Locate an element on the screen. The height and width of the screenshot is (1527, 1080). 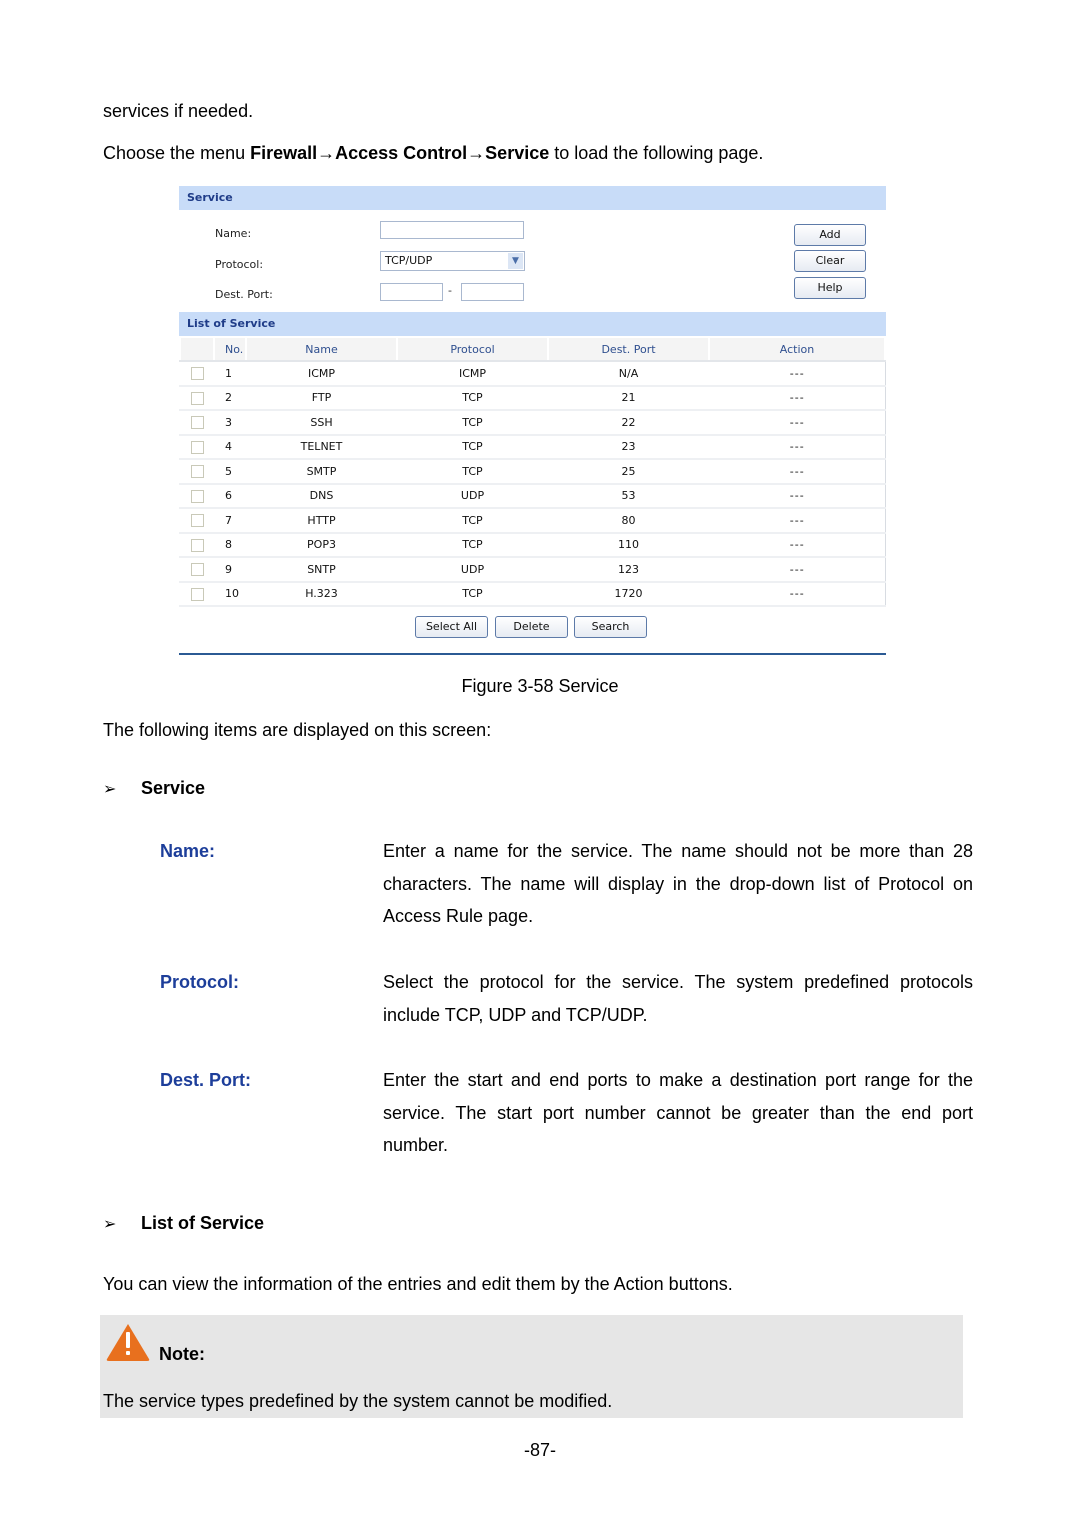
note-label: Note: is located at coordinates (182, 1354).